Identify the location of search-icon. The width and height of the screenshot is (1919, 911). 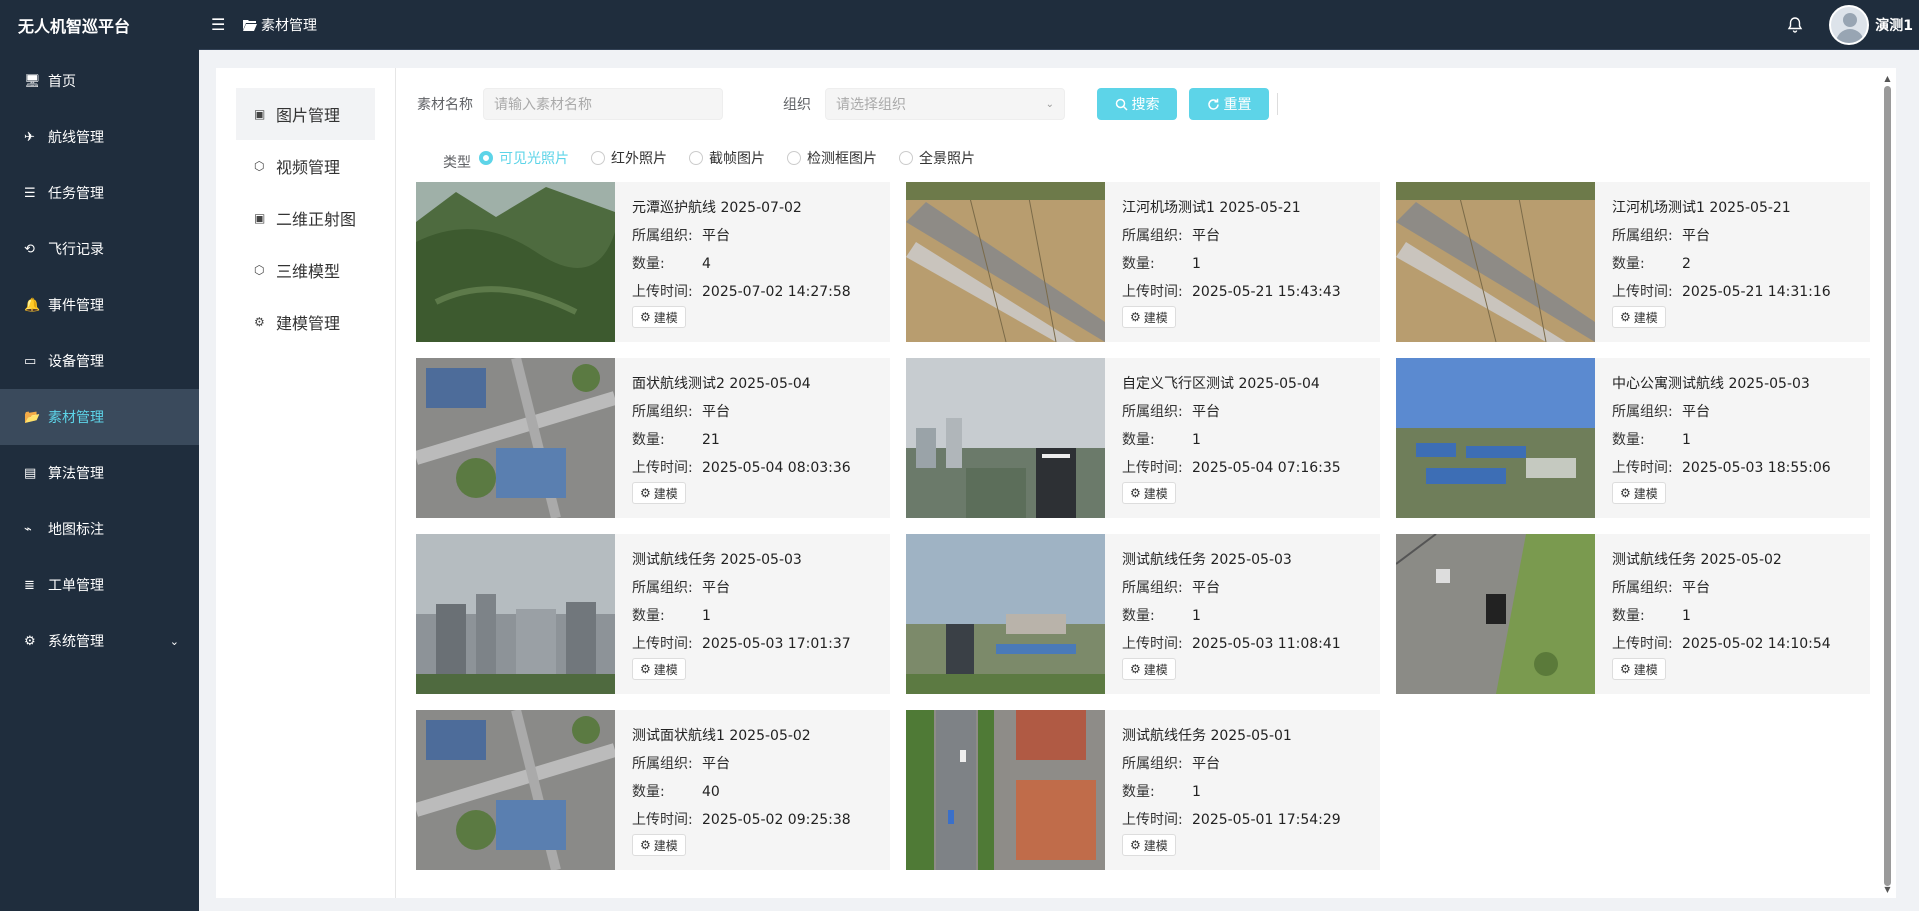
(1121, 104).